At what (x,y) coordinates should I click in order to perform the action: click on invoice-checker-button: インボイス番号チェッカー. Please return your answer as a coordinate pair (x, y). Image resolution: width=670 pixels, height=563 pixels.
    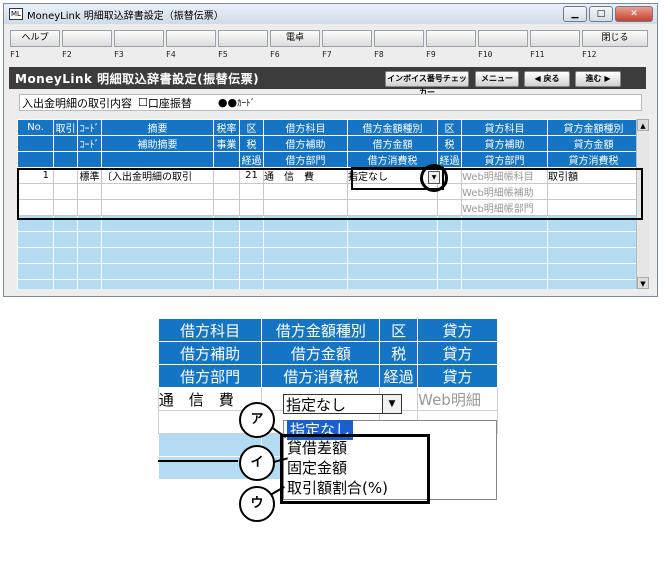
    Looking at the image, I should click on (427, 84).